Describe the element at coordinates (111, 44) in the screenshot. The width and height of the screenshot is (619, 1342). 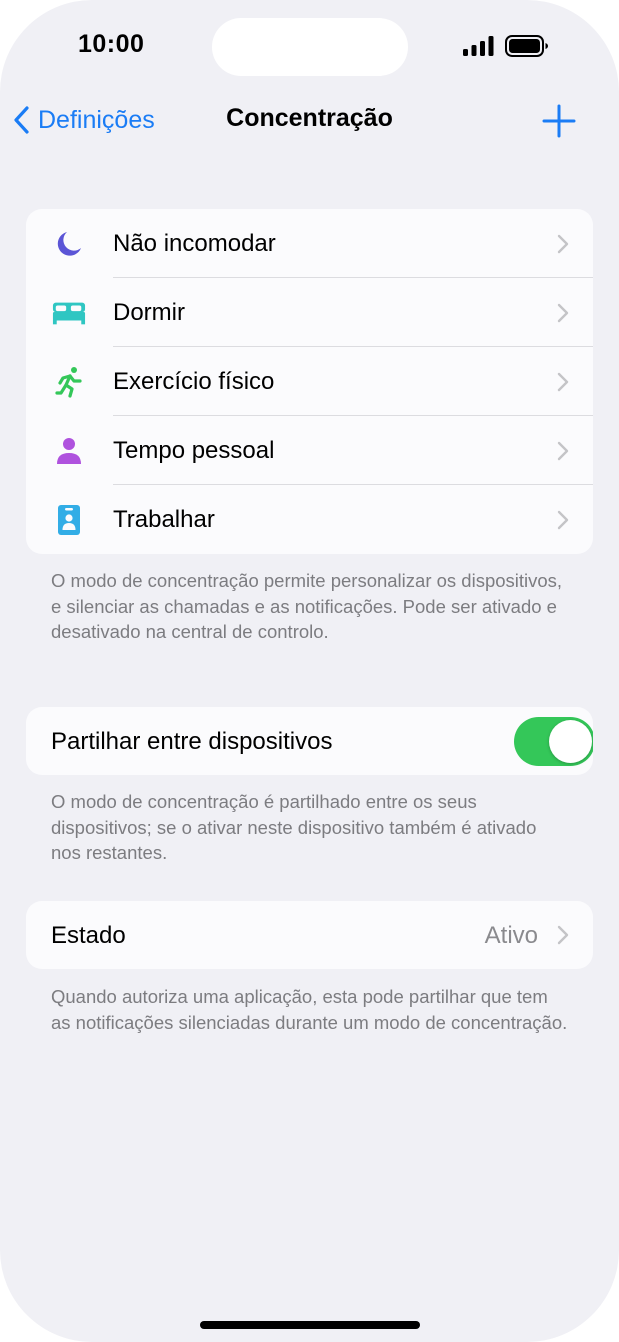
I see `status-time: 10:00` at that location.